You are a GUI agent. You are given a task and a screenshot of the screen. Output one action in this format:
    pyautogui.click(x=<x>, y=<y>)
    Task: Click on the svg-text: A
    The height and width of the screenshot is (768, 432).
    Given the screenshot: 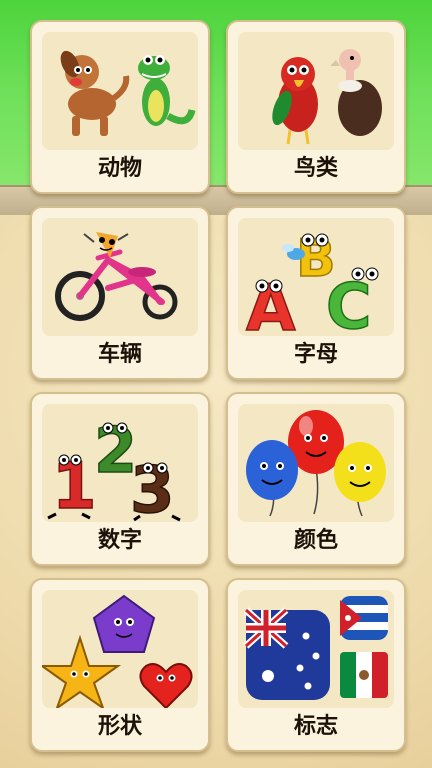 What is the action you would take?
    pyautogui.click(x=271, y=304)
    